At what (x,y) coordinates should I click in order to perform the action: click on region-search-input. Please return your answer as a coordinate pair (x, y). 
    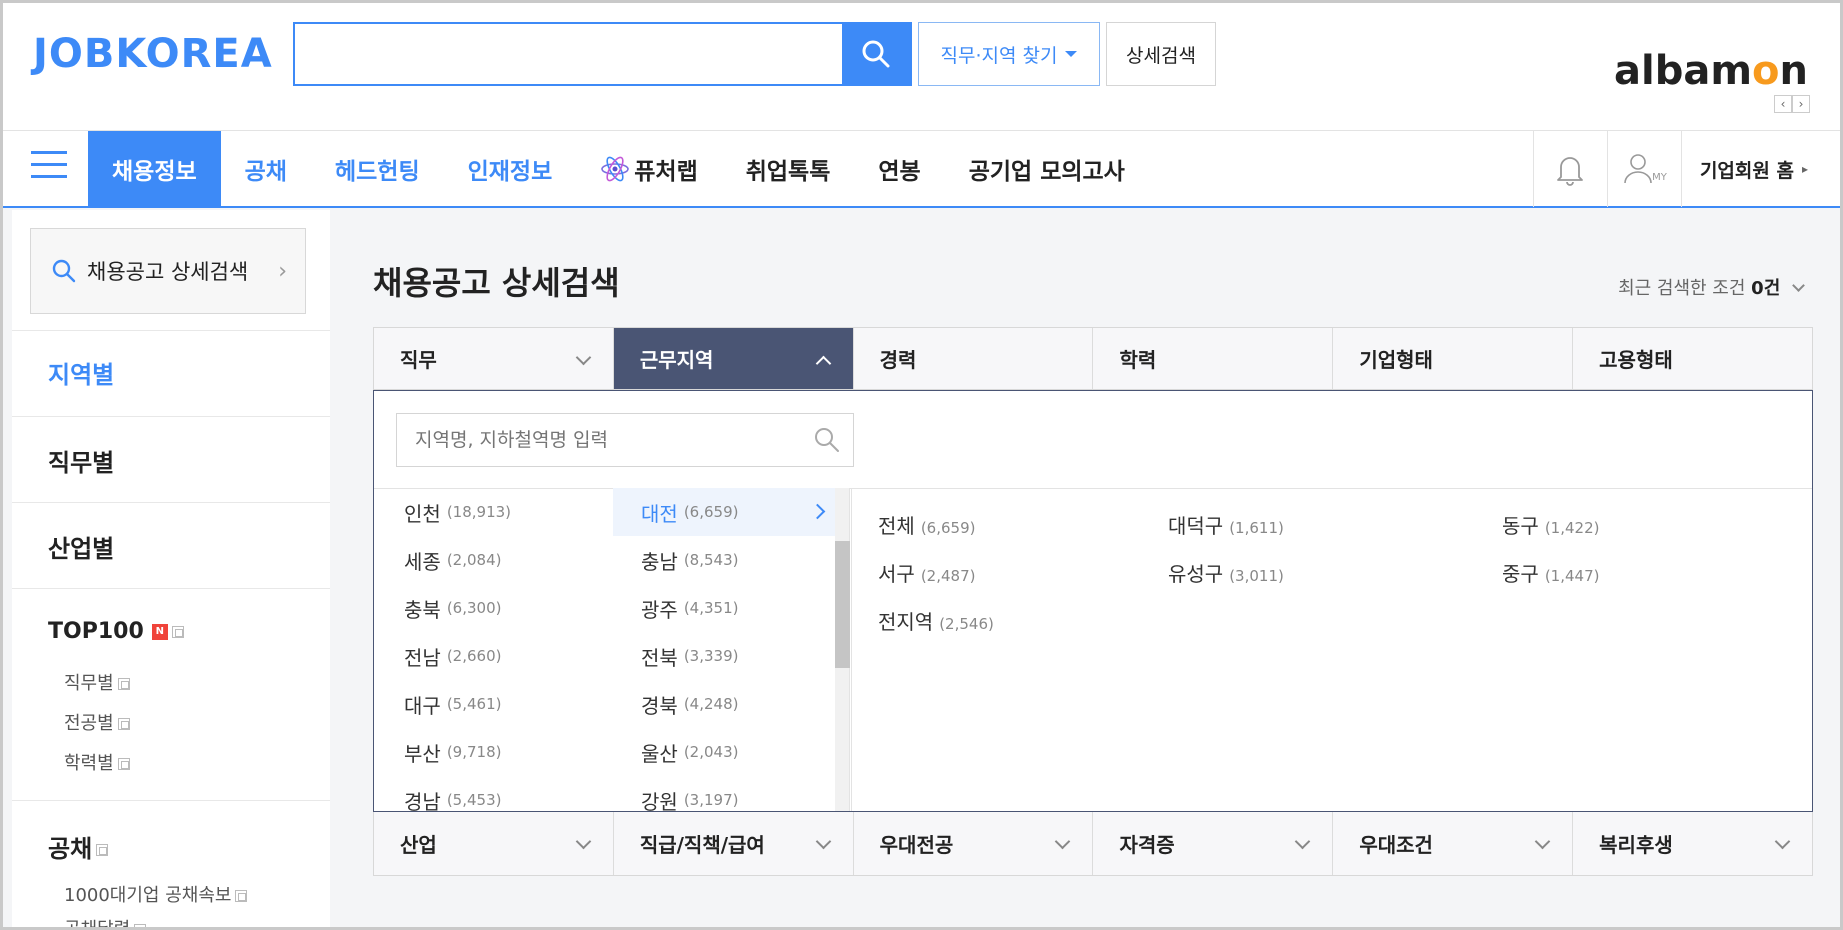
    Looking at the image, I should click on (599, 440).